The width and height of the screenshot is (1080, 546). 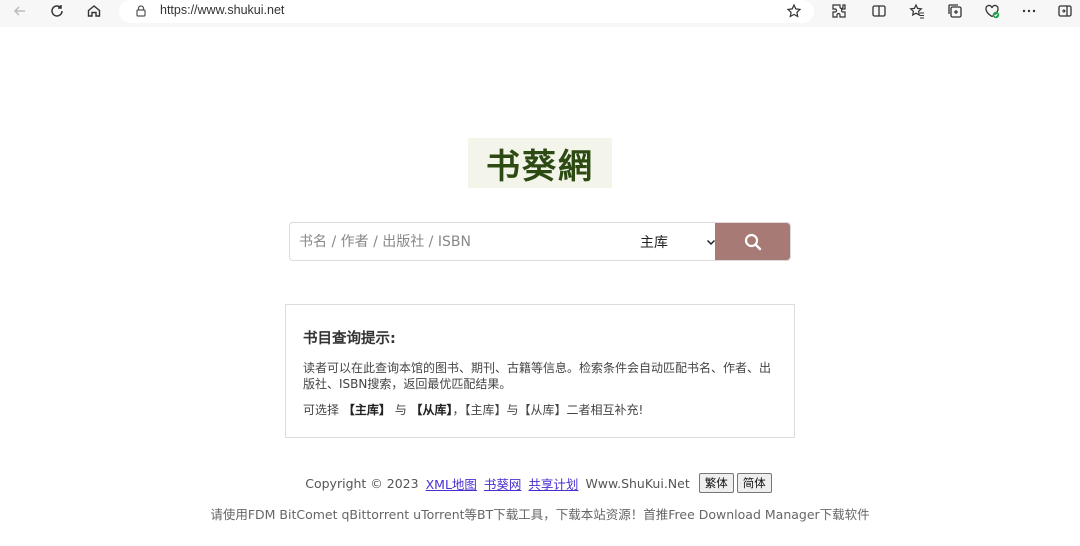 I want to click on search-input, so click(x=460, y=241).